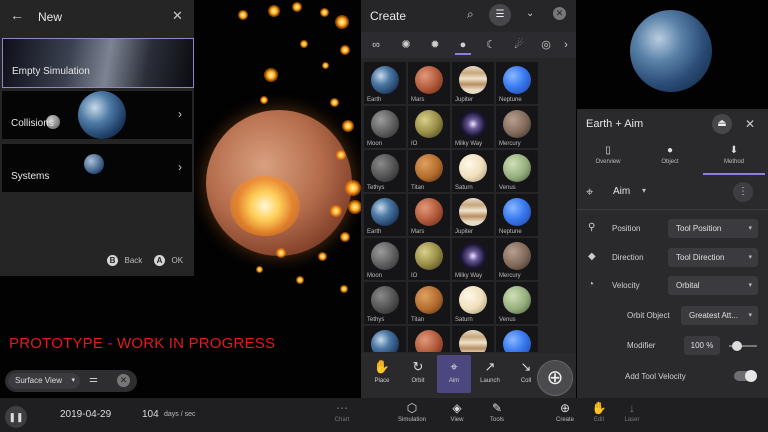  What do you see at coordinates (566, 45) in the screenshot?
I see `chevron-right-icon: ›` at bounding box center [566, 45].